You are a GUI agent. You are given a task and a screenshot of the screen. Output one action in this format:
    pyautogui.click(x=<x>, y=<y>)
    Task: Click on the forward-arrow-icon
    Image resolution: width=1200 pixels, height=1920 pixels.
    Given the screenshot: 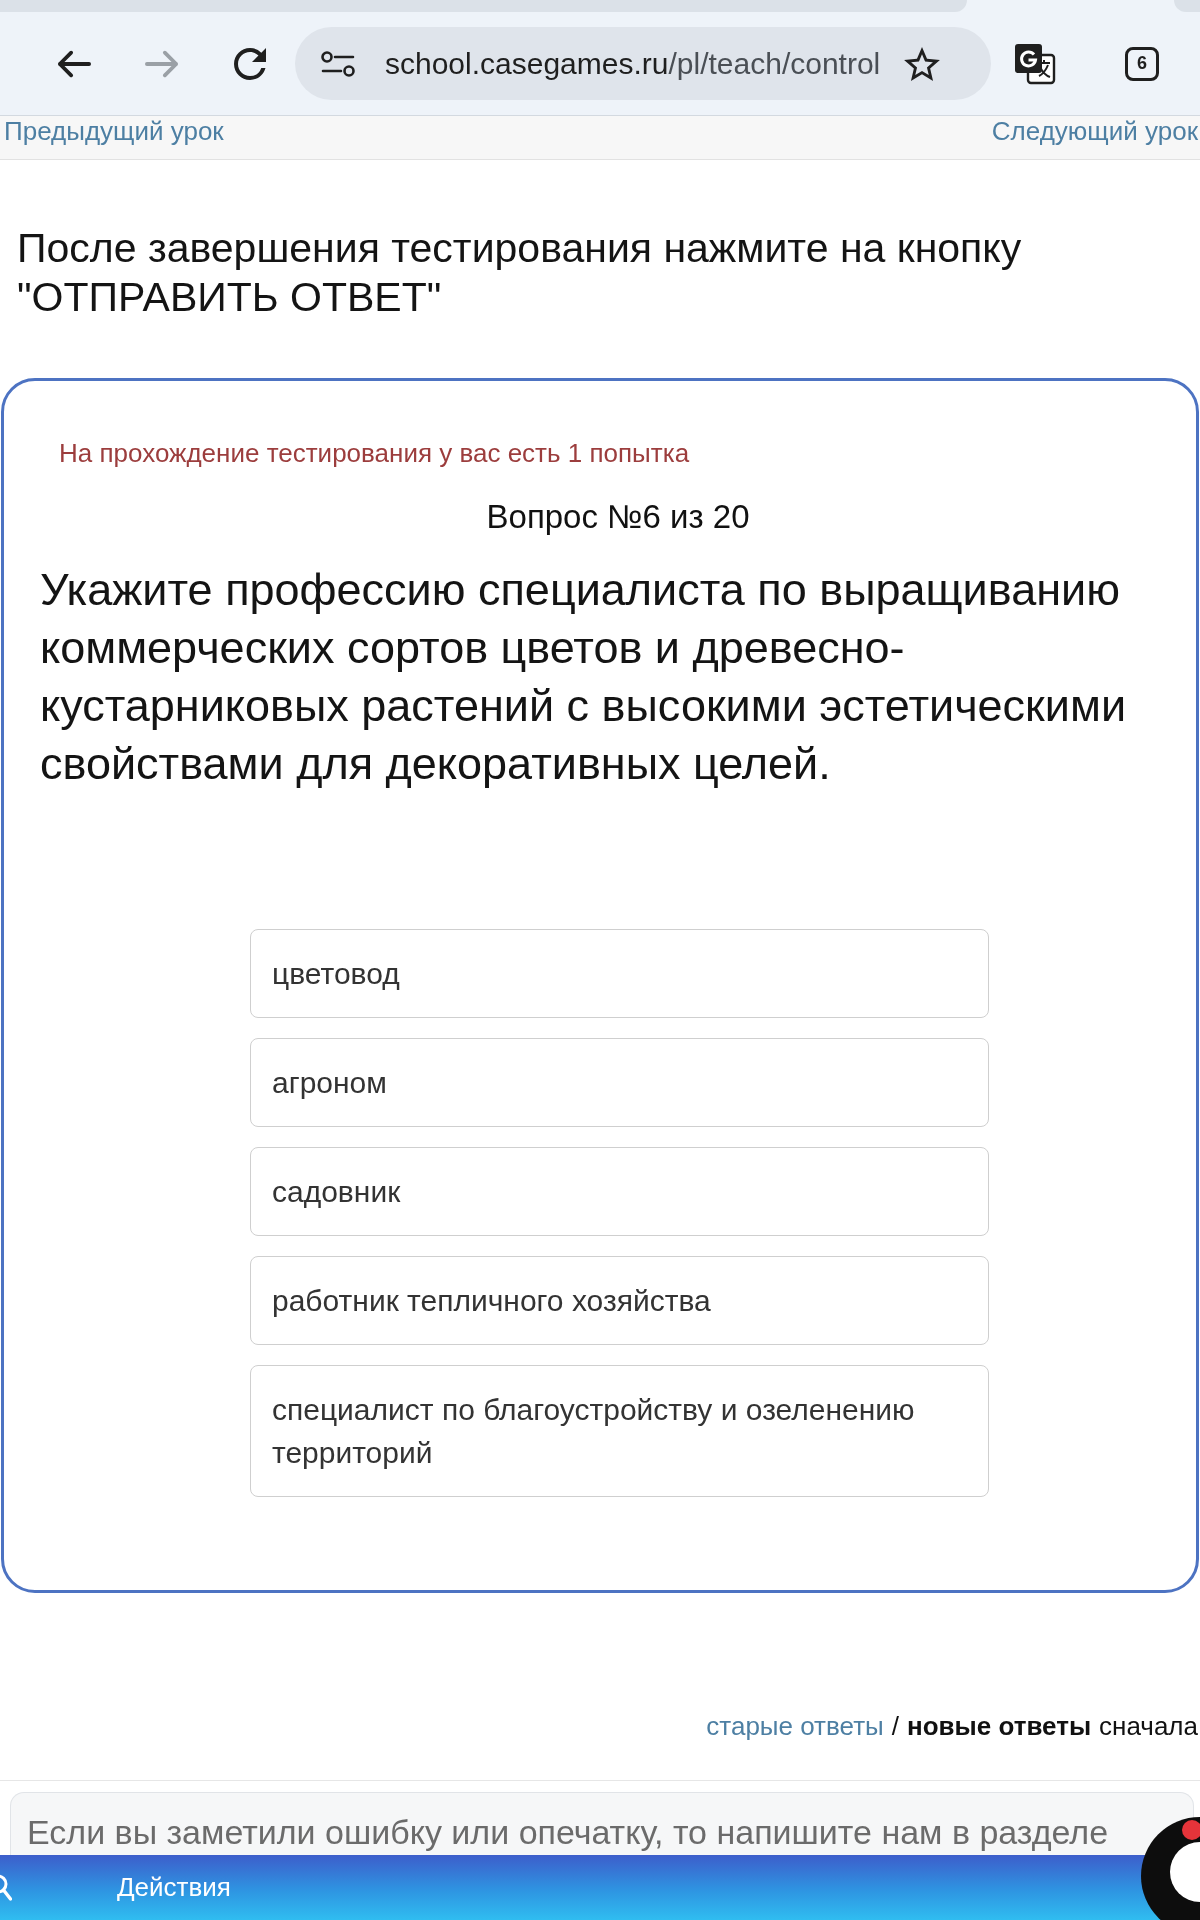 What is the action you would take?
    pyautogui.click(x=162, y=63)
    